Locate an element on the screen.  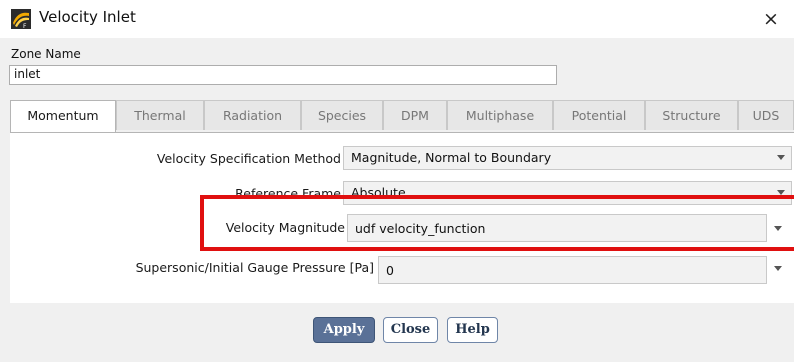
velocity-magnitude-field: udf velocity_function is located at coordinates (557, 228).